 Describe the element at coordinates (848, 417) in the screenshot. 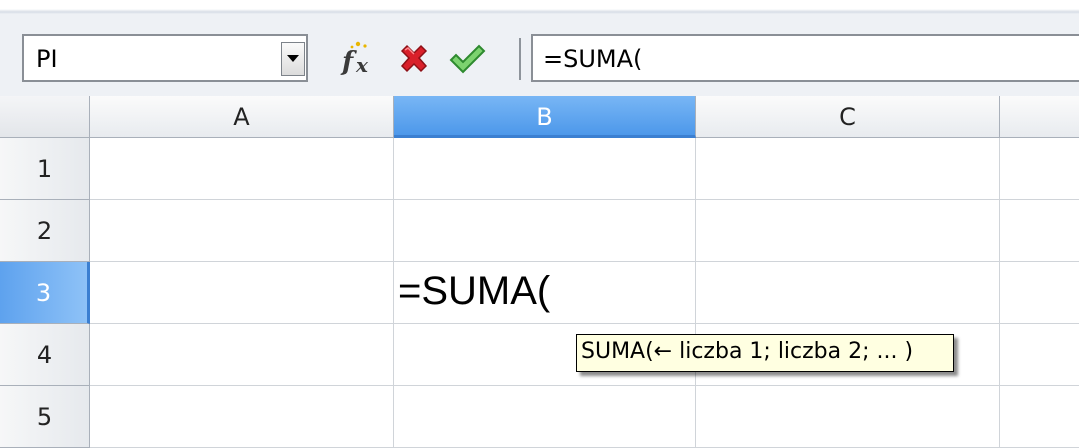

I see `cell-c5` at that location.